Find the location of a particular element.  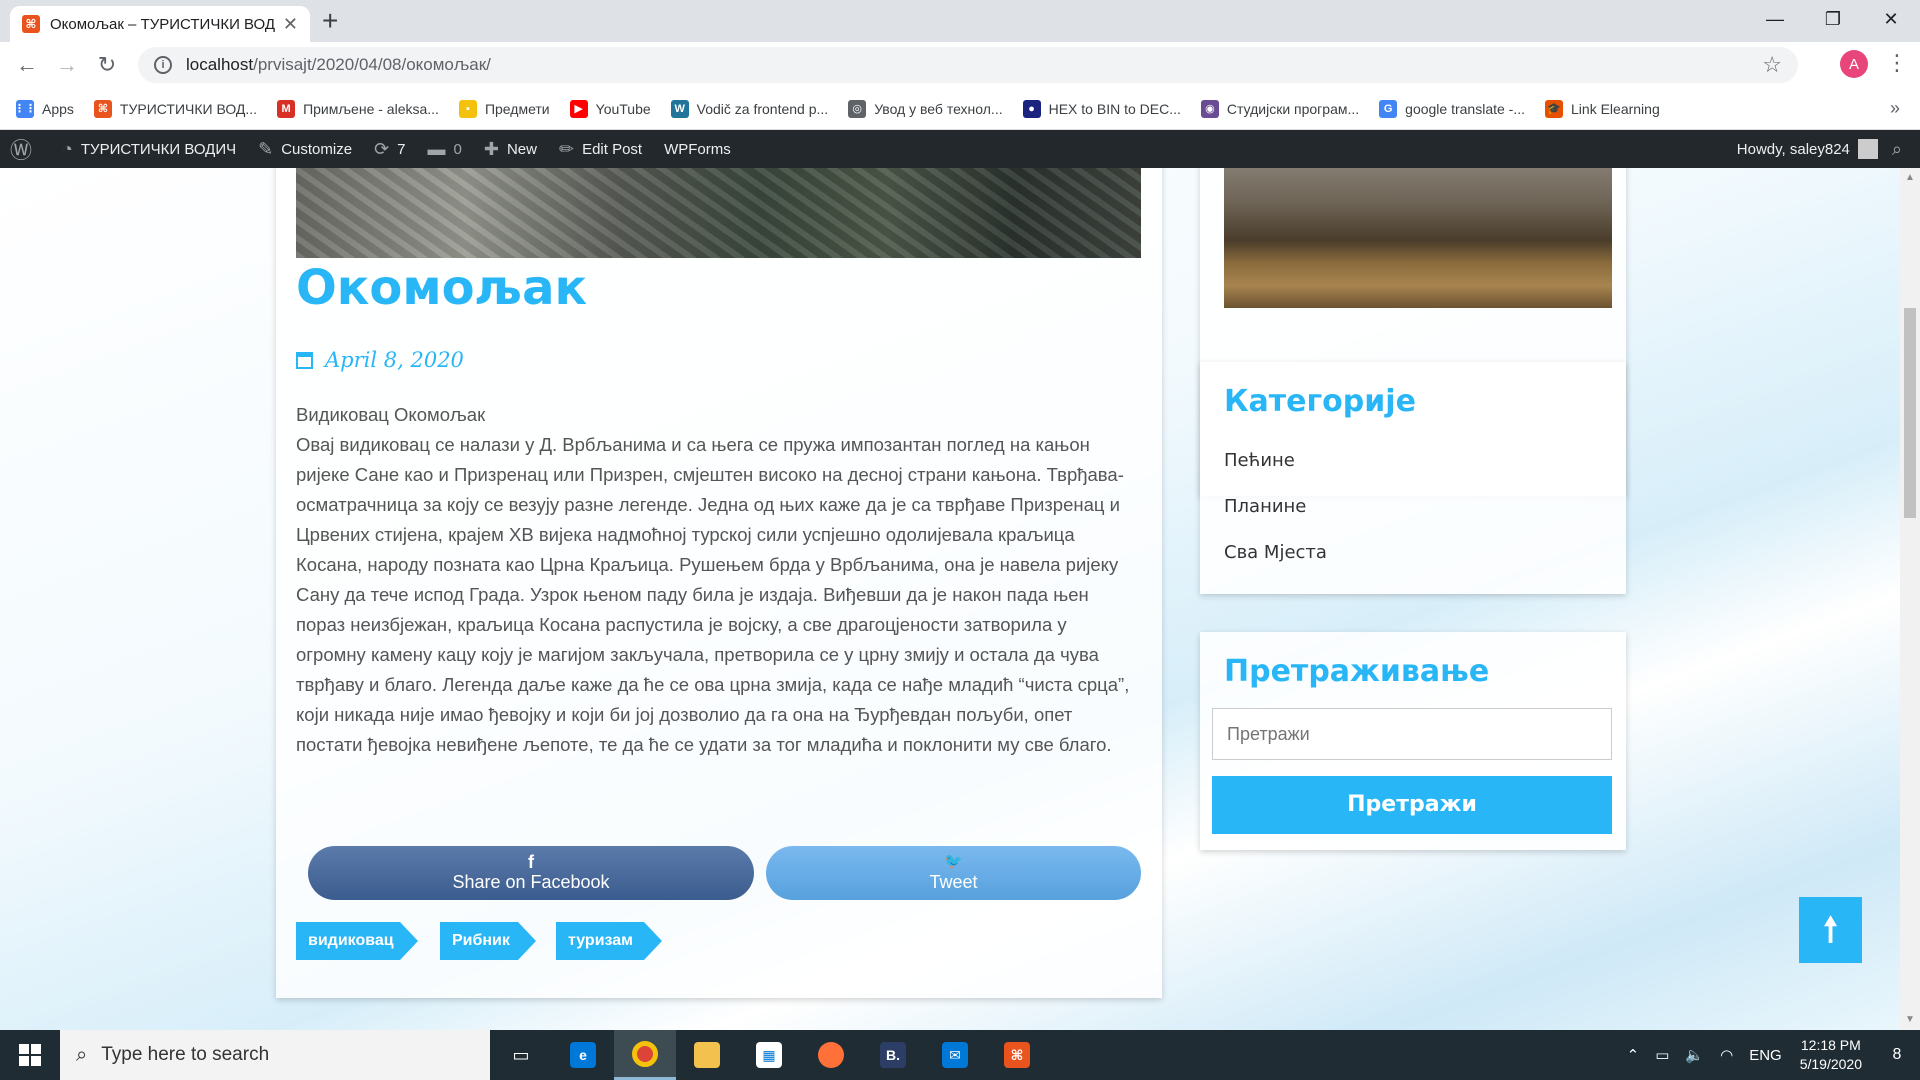

share-facebook-button: f Share on Facebook is located at coordinates (531, 873).